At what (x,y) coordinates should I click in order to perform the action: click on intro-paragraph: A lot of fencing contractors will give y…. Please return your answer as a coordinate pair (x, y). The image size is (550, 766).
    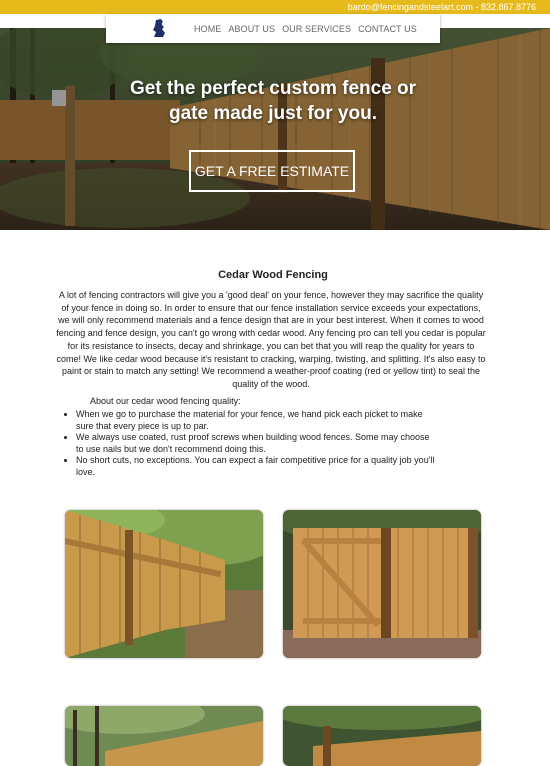
    Looking at the image, I should click on (271, 339).